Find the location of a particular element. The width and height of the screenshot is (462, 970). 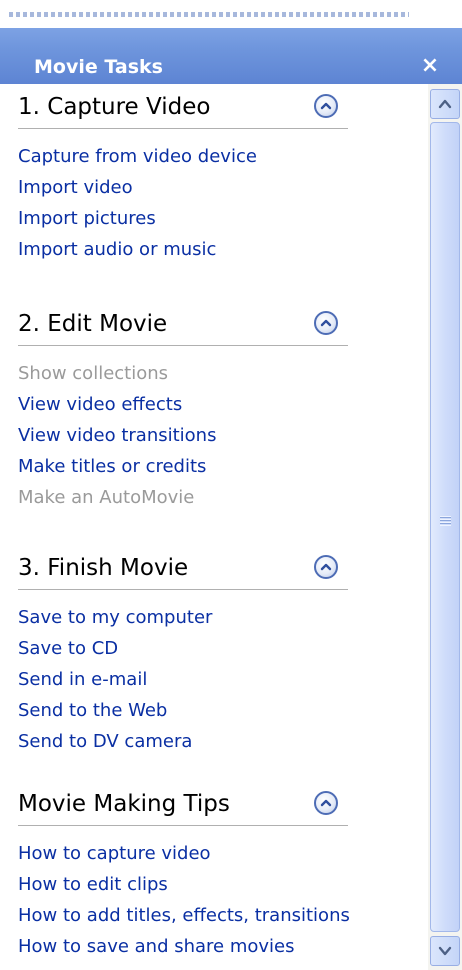

panel-grip is located at coordinates (231, 14).